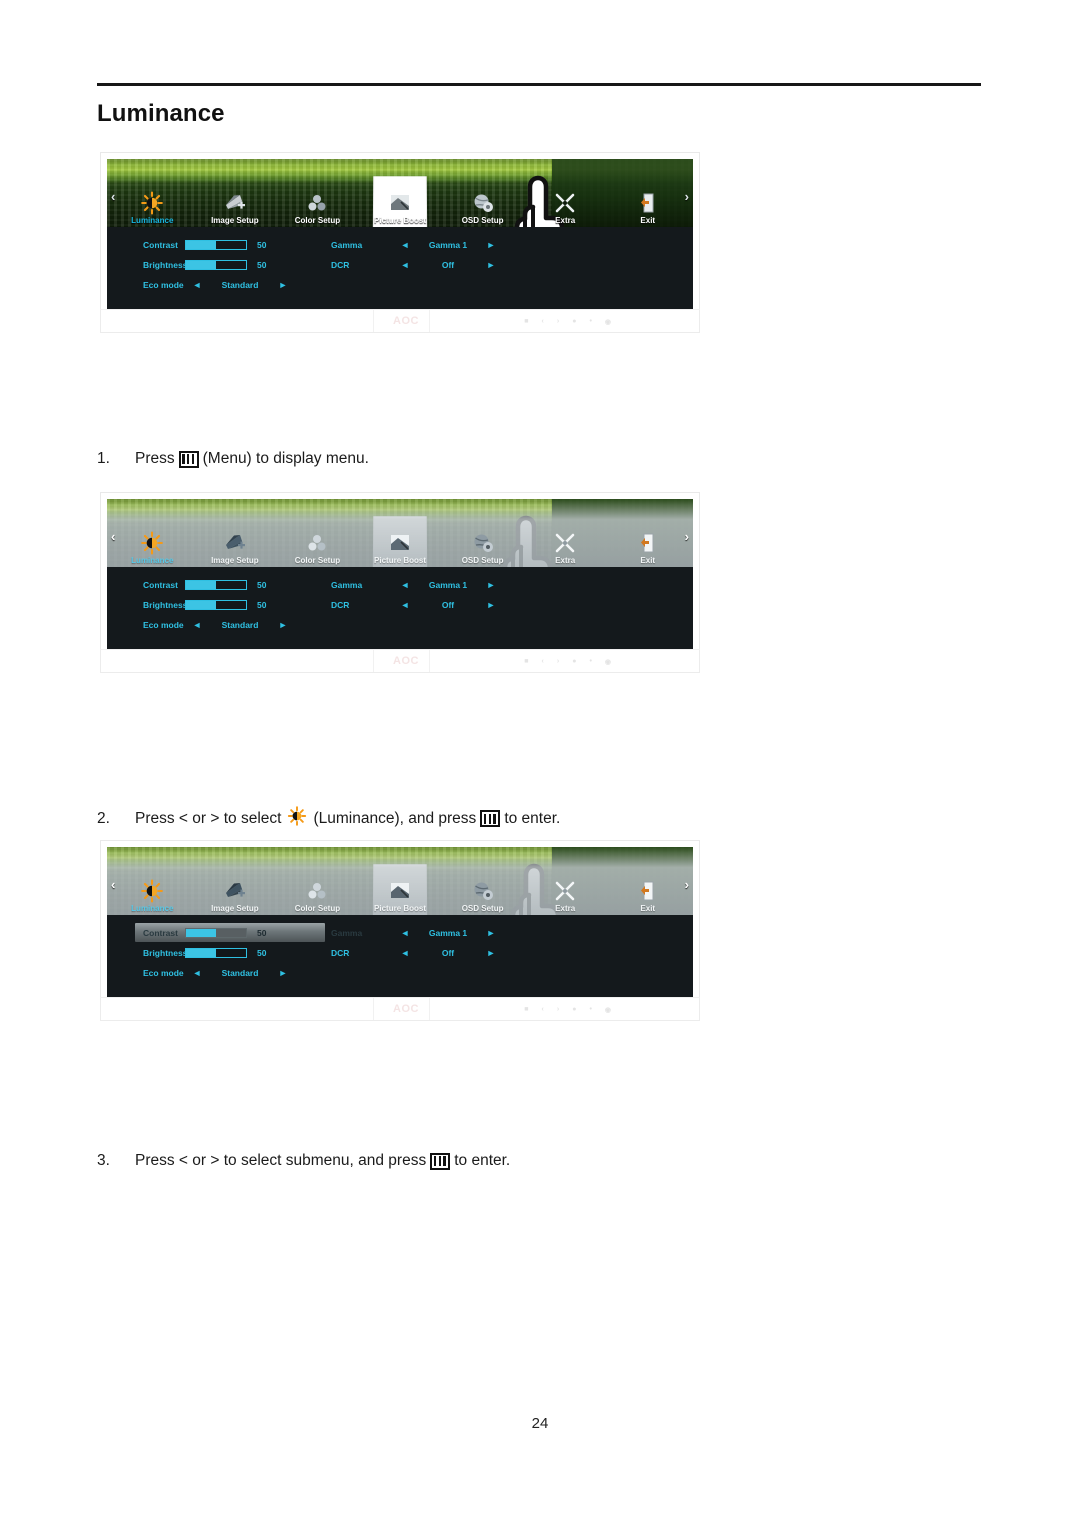  What do you see at coordinates (163, 624) in the screenshot?
I see `eco-mode-label: Eco mode` at bounding box center [163, 624].